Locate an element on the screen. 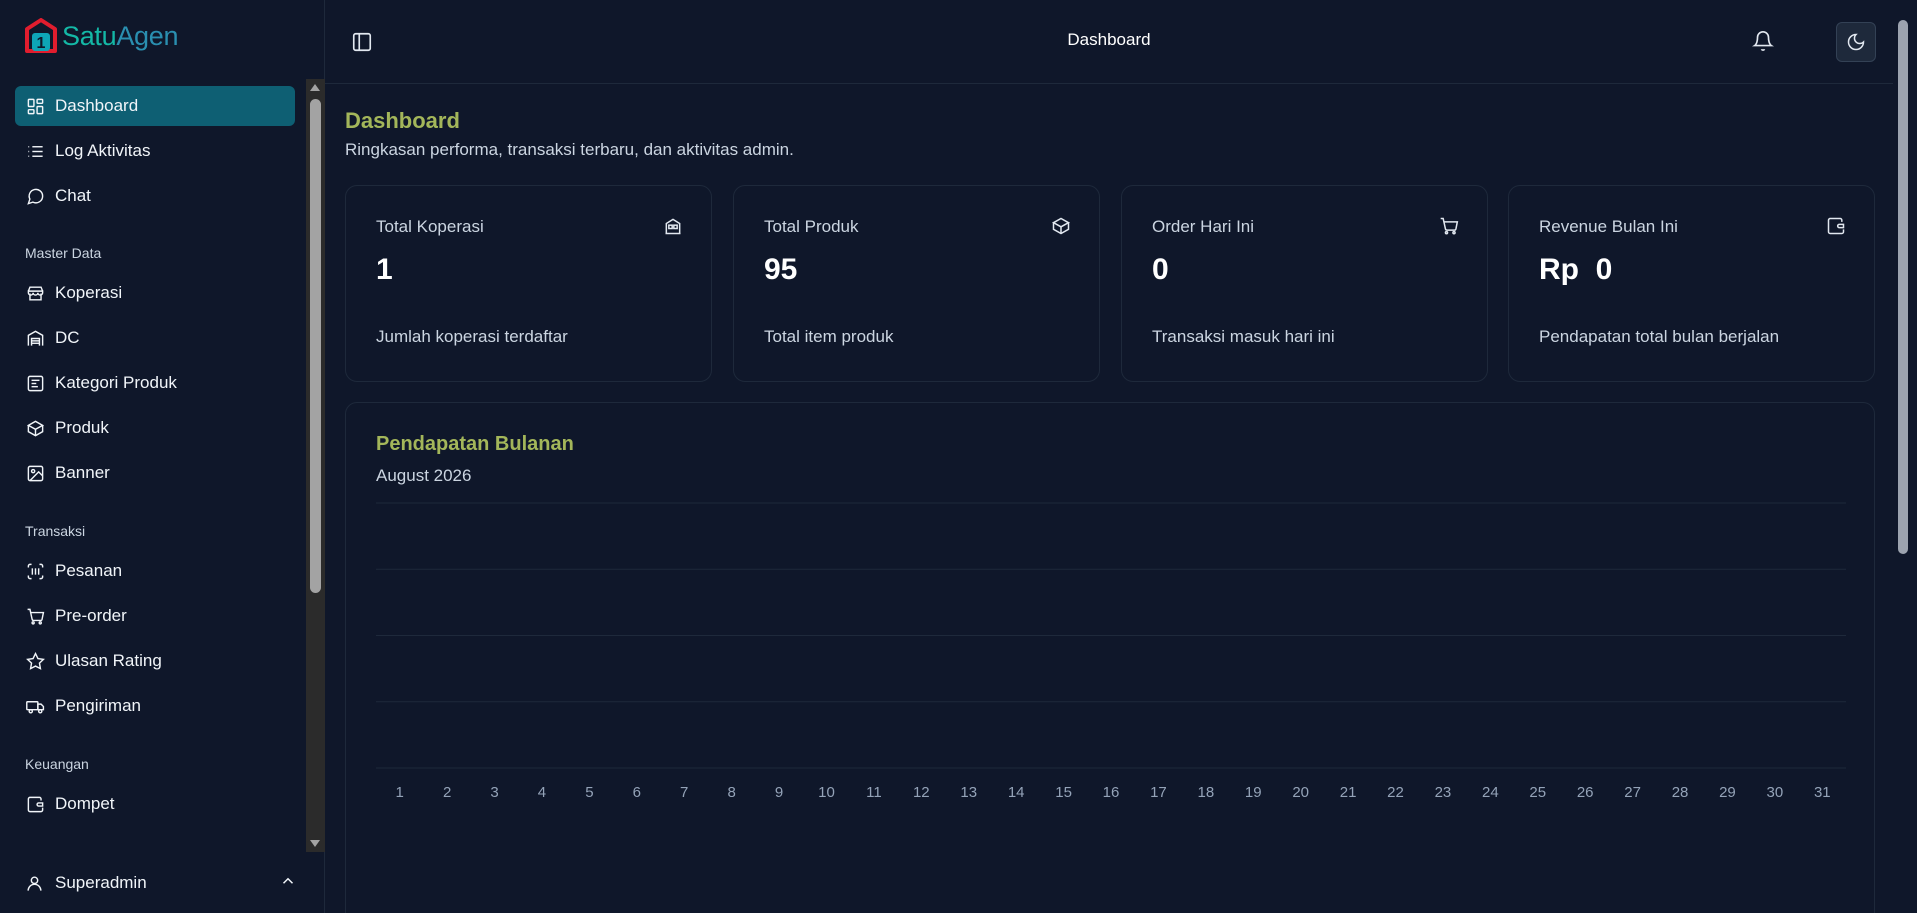 The image size is (1917, 913). moon-icon is located at coordinates (1856, 42).